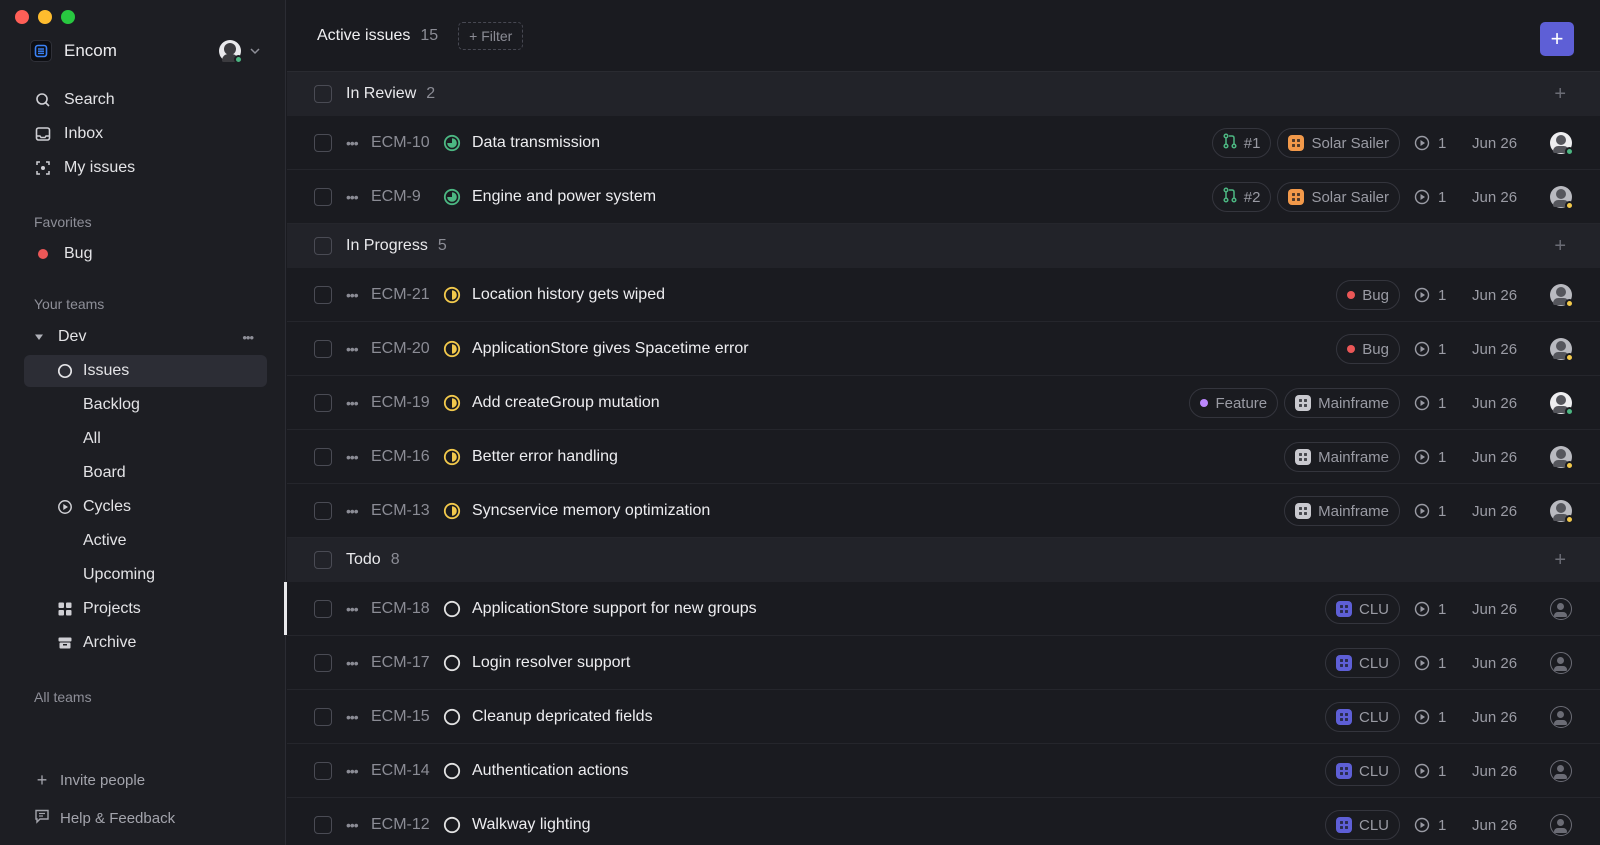 This screenshot has width=1600, height=845. What do you see at coordinates (943, 821) in the screenshot?
I see `issue-row: ••• ECM-12 Walkway lighting CLU 1 Jun 26` at bounding box center [943, 821].